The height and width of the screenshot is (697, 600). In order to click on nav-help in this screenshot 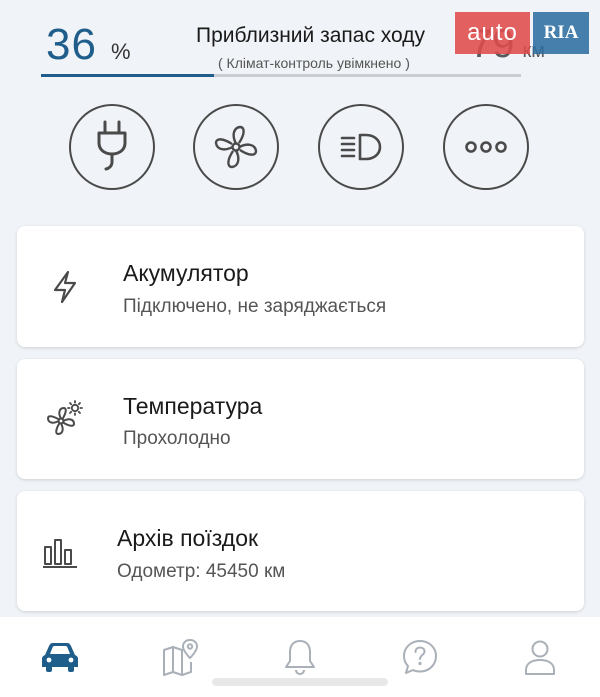, I will do `click(420, 657)`.